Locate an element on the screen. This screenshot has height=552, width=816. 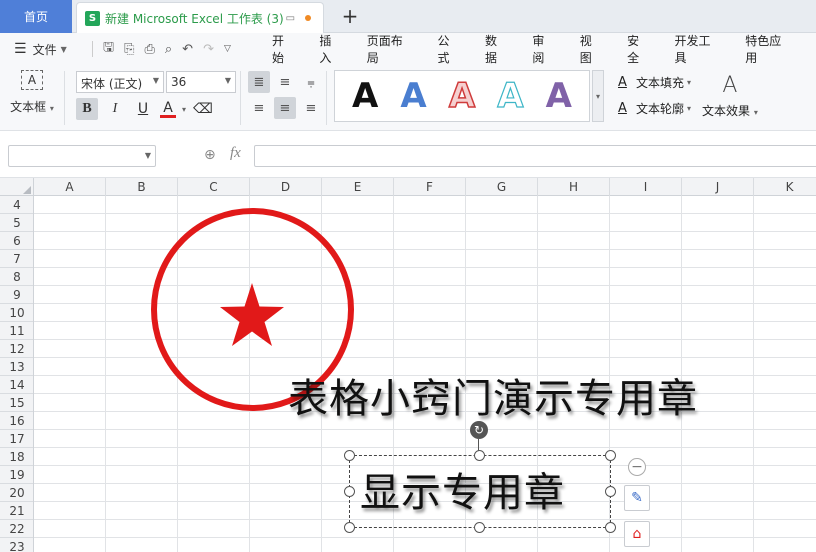
bold-button: B is located at coordinates (87, 109).